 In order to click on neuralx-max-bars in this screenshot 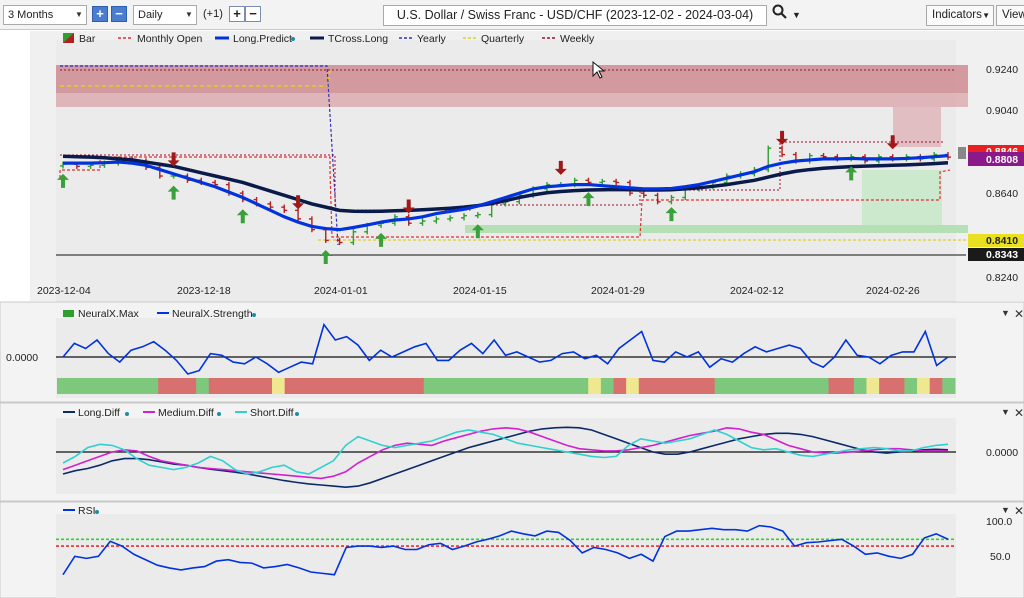, I will do `click(506, 386)`.